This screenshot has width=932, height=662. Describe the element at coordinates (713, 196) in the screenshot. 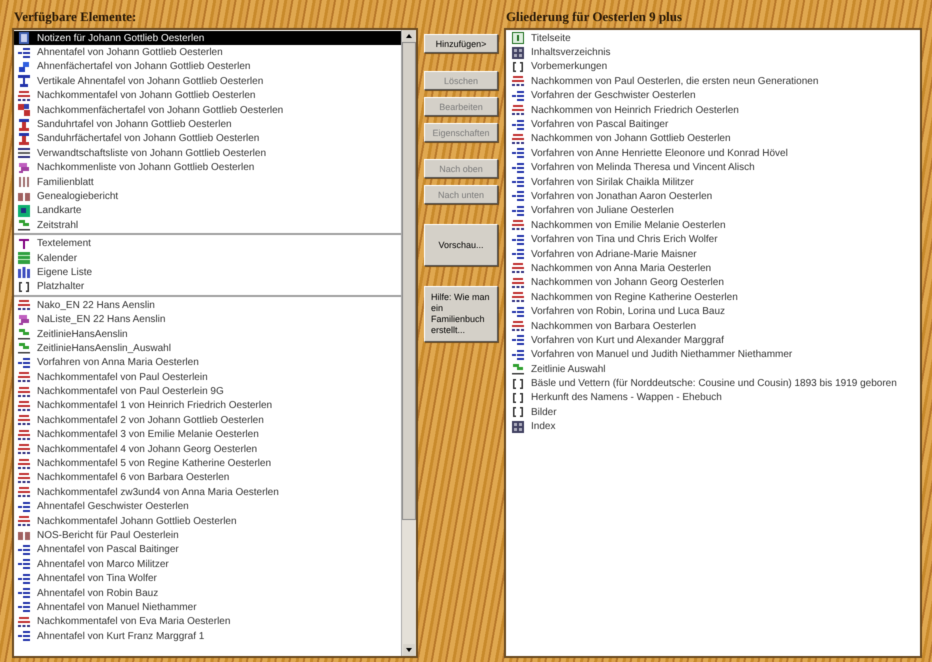

I see `list-item: Vorfahren von Jonathan Aaron Oesterlen` at that location.